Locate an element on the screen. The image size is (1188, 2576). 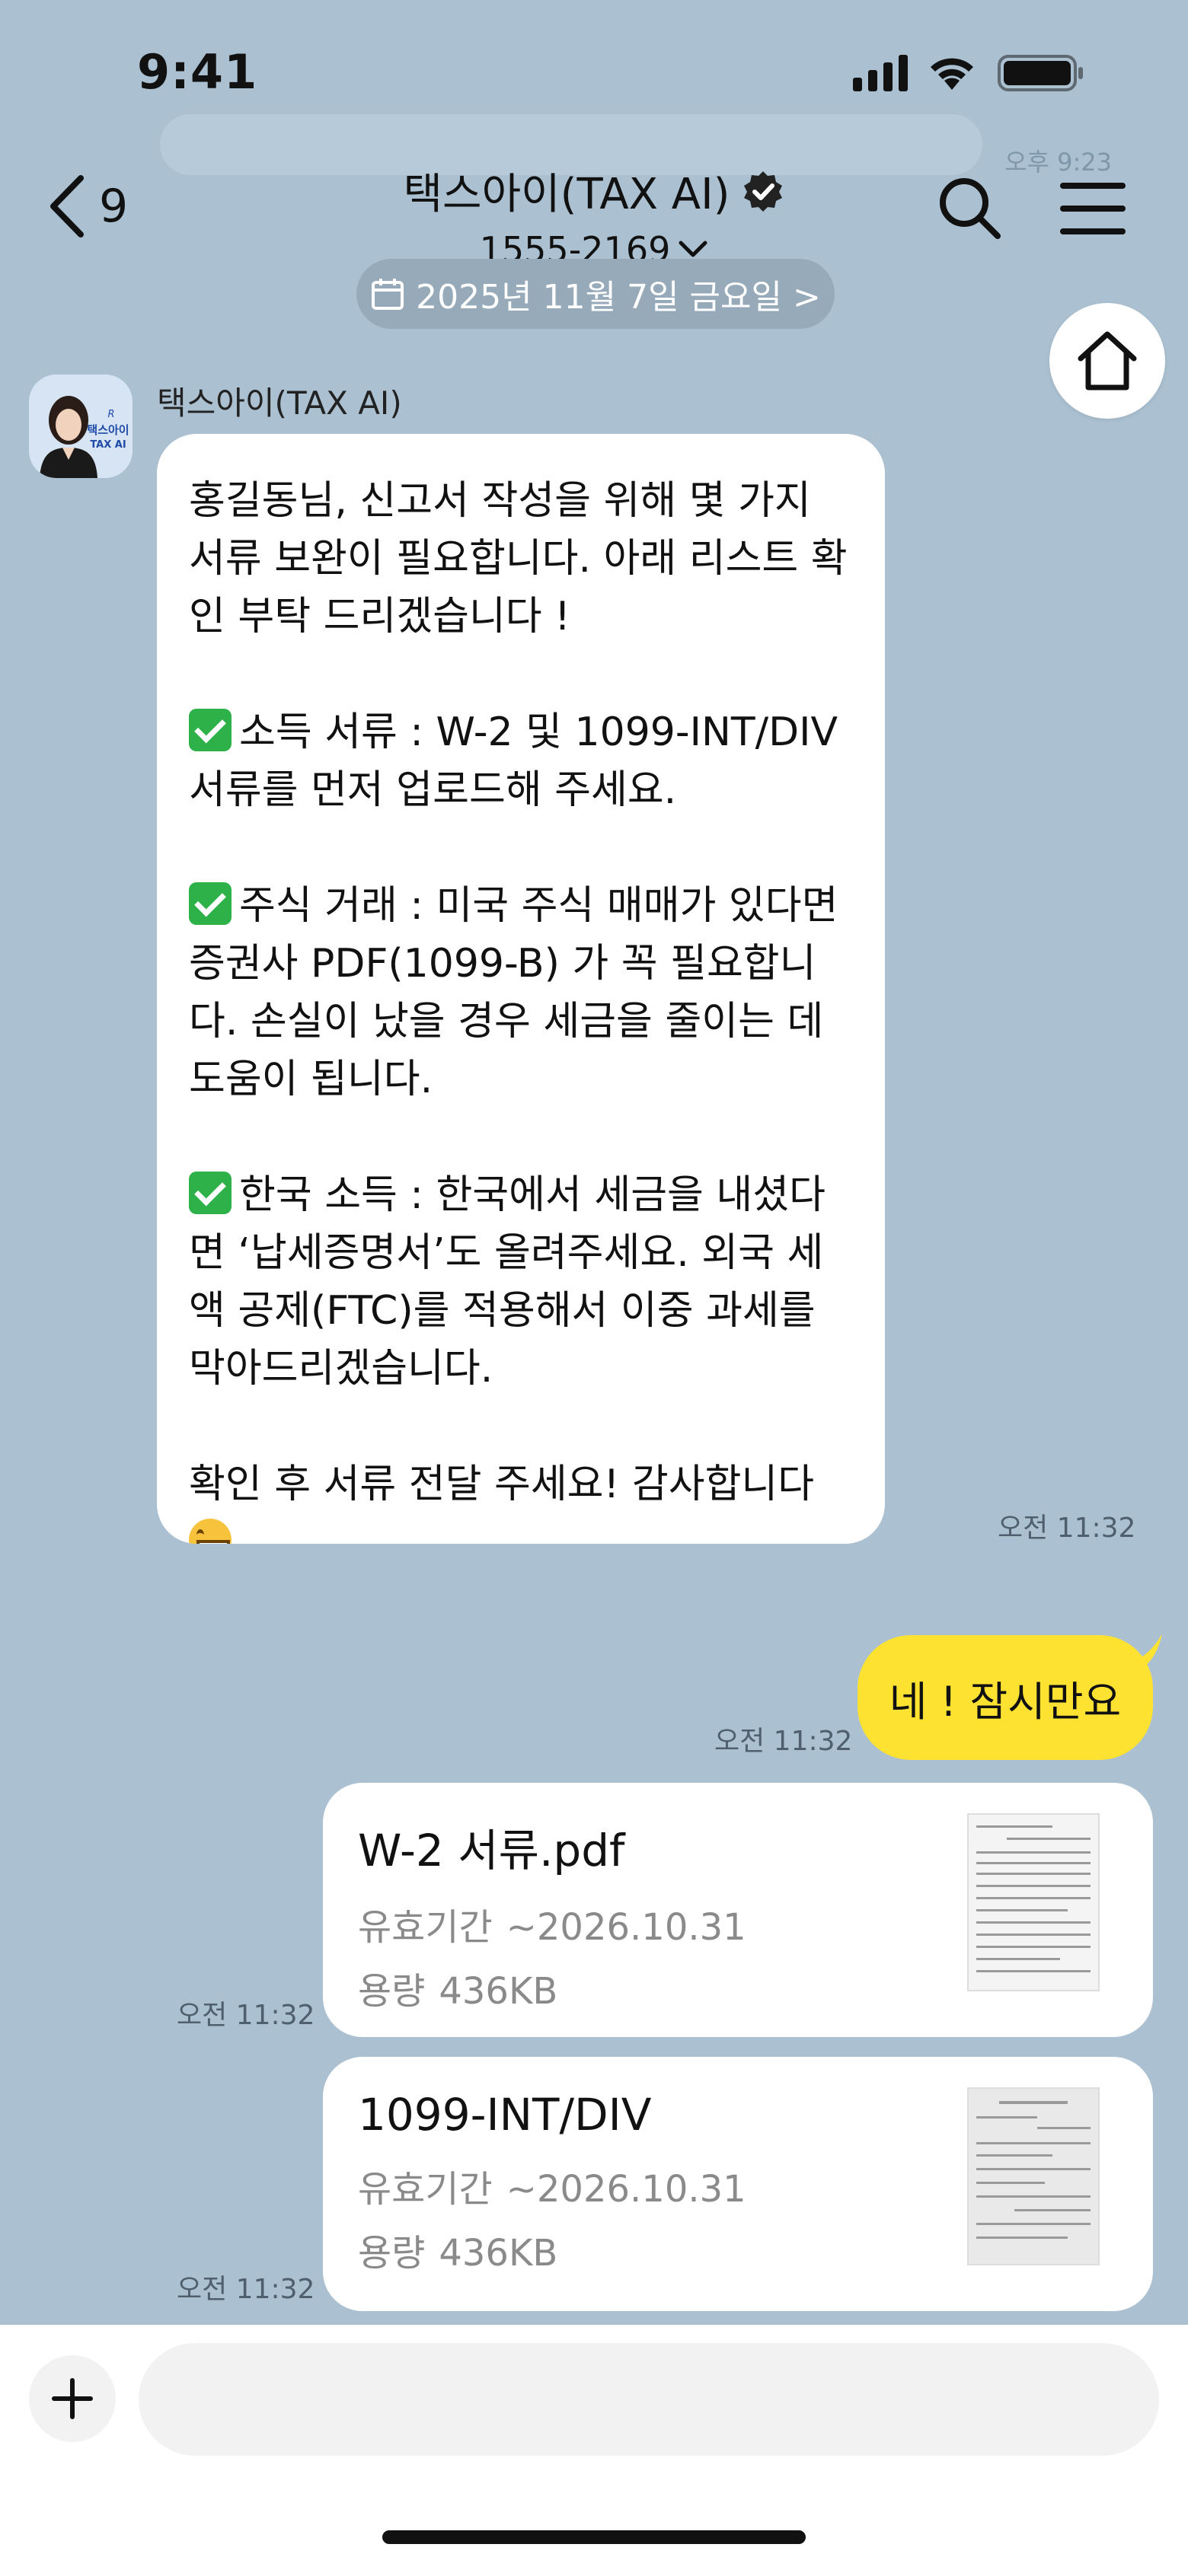
user-message-bubble: 네 ! 잠시만요 is located at coordinates (1005, 1697).